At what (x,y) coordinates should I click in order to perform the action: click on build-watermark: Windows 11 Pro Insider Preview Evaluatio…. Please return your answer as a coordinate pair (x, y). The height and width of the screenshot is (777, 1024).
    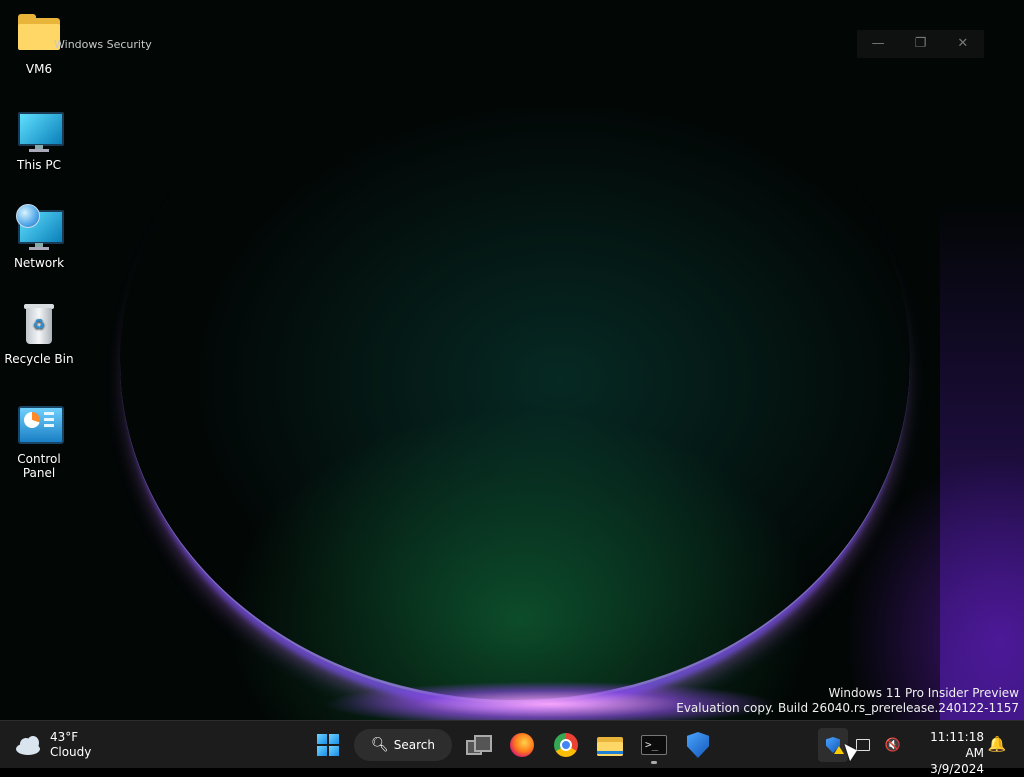
    Looking at the image, I should click on (847, 701).